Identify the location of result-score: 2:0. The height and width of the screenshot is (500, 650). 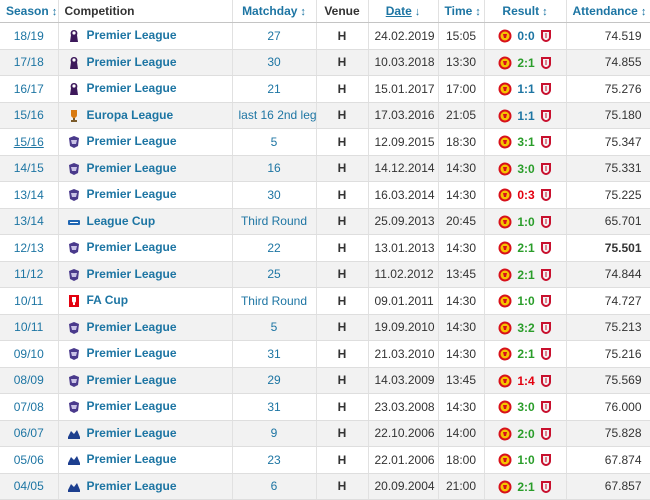
(526, 434).